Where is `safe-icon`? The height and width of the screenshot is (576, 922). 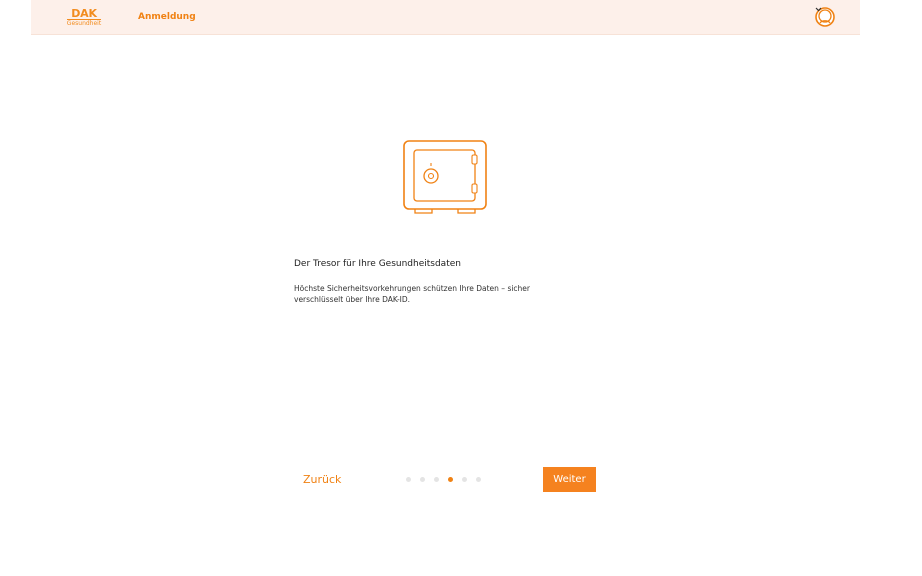
safe-icon is located at coordinates (445, 177).